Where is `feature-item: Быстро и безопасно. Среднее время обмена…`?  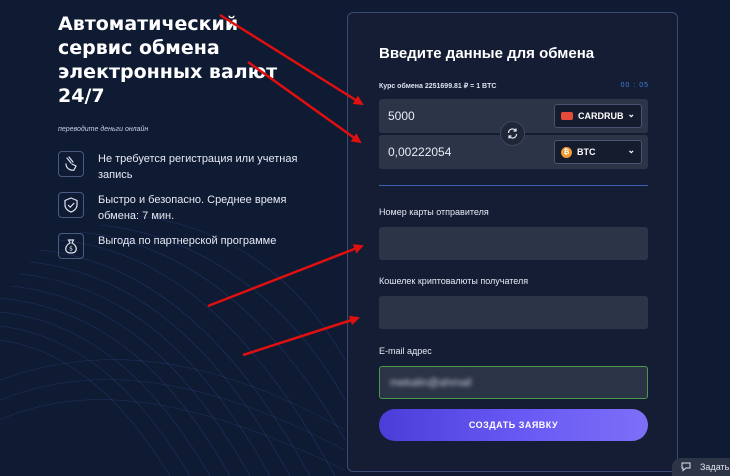 feature-item: Быстро и безопасно. Среднее время обмена… is located at coordinates (193, 208).